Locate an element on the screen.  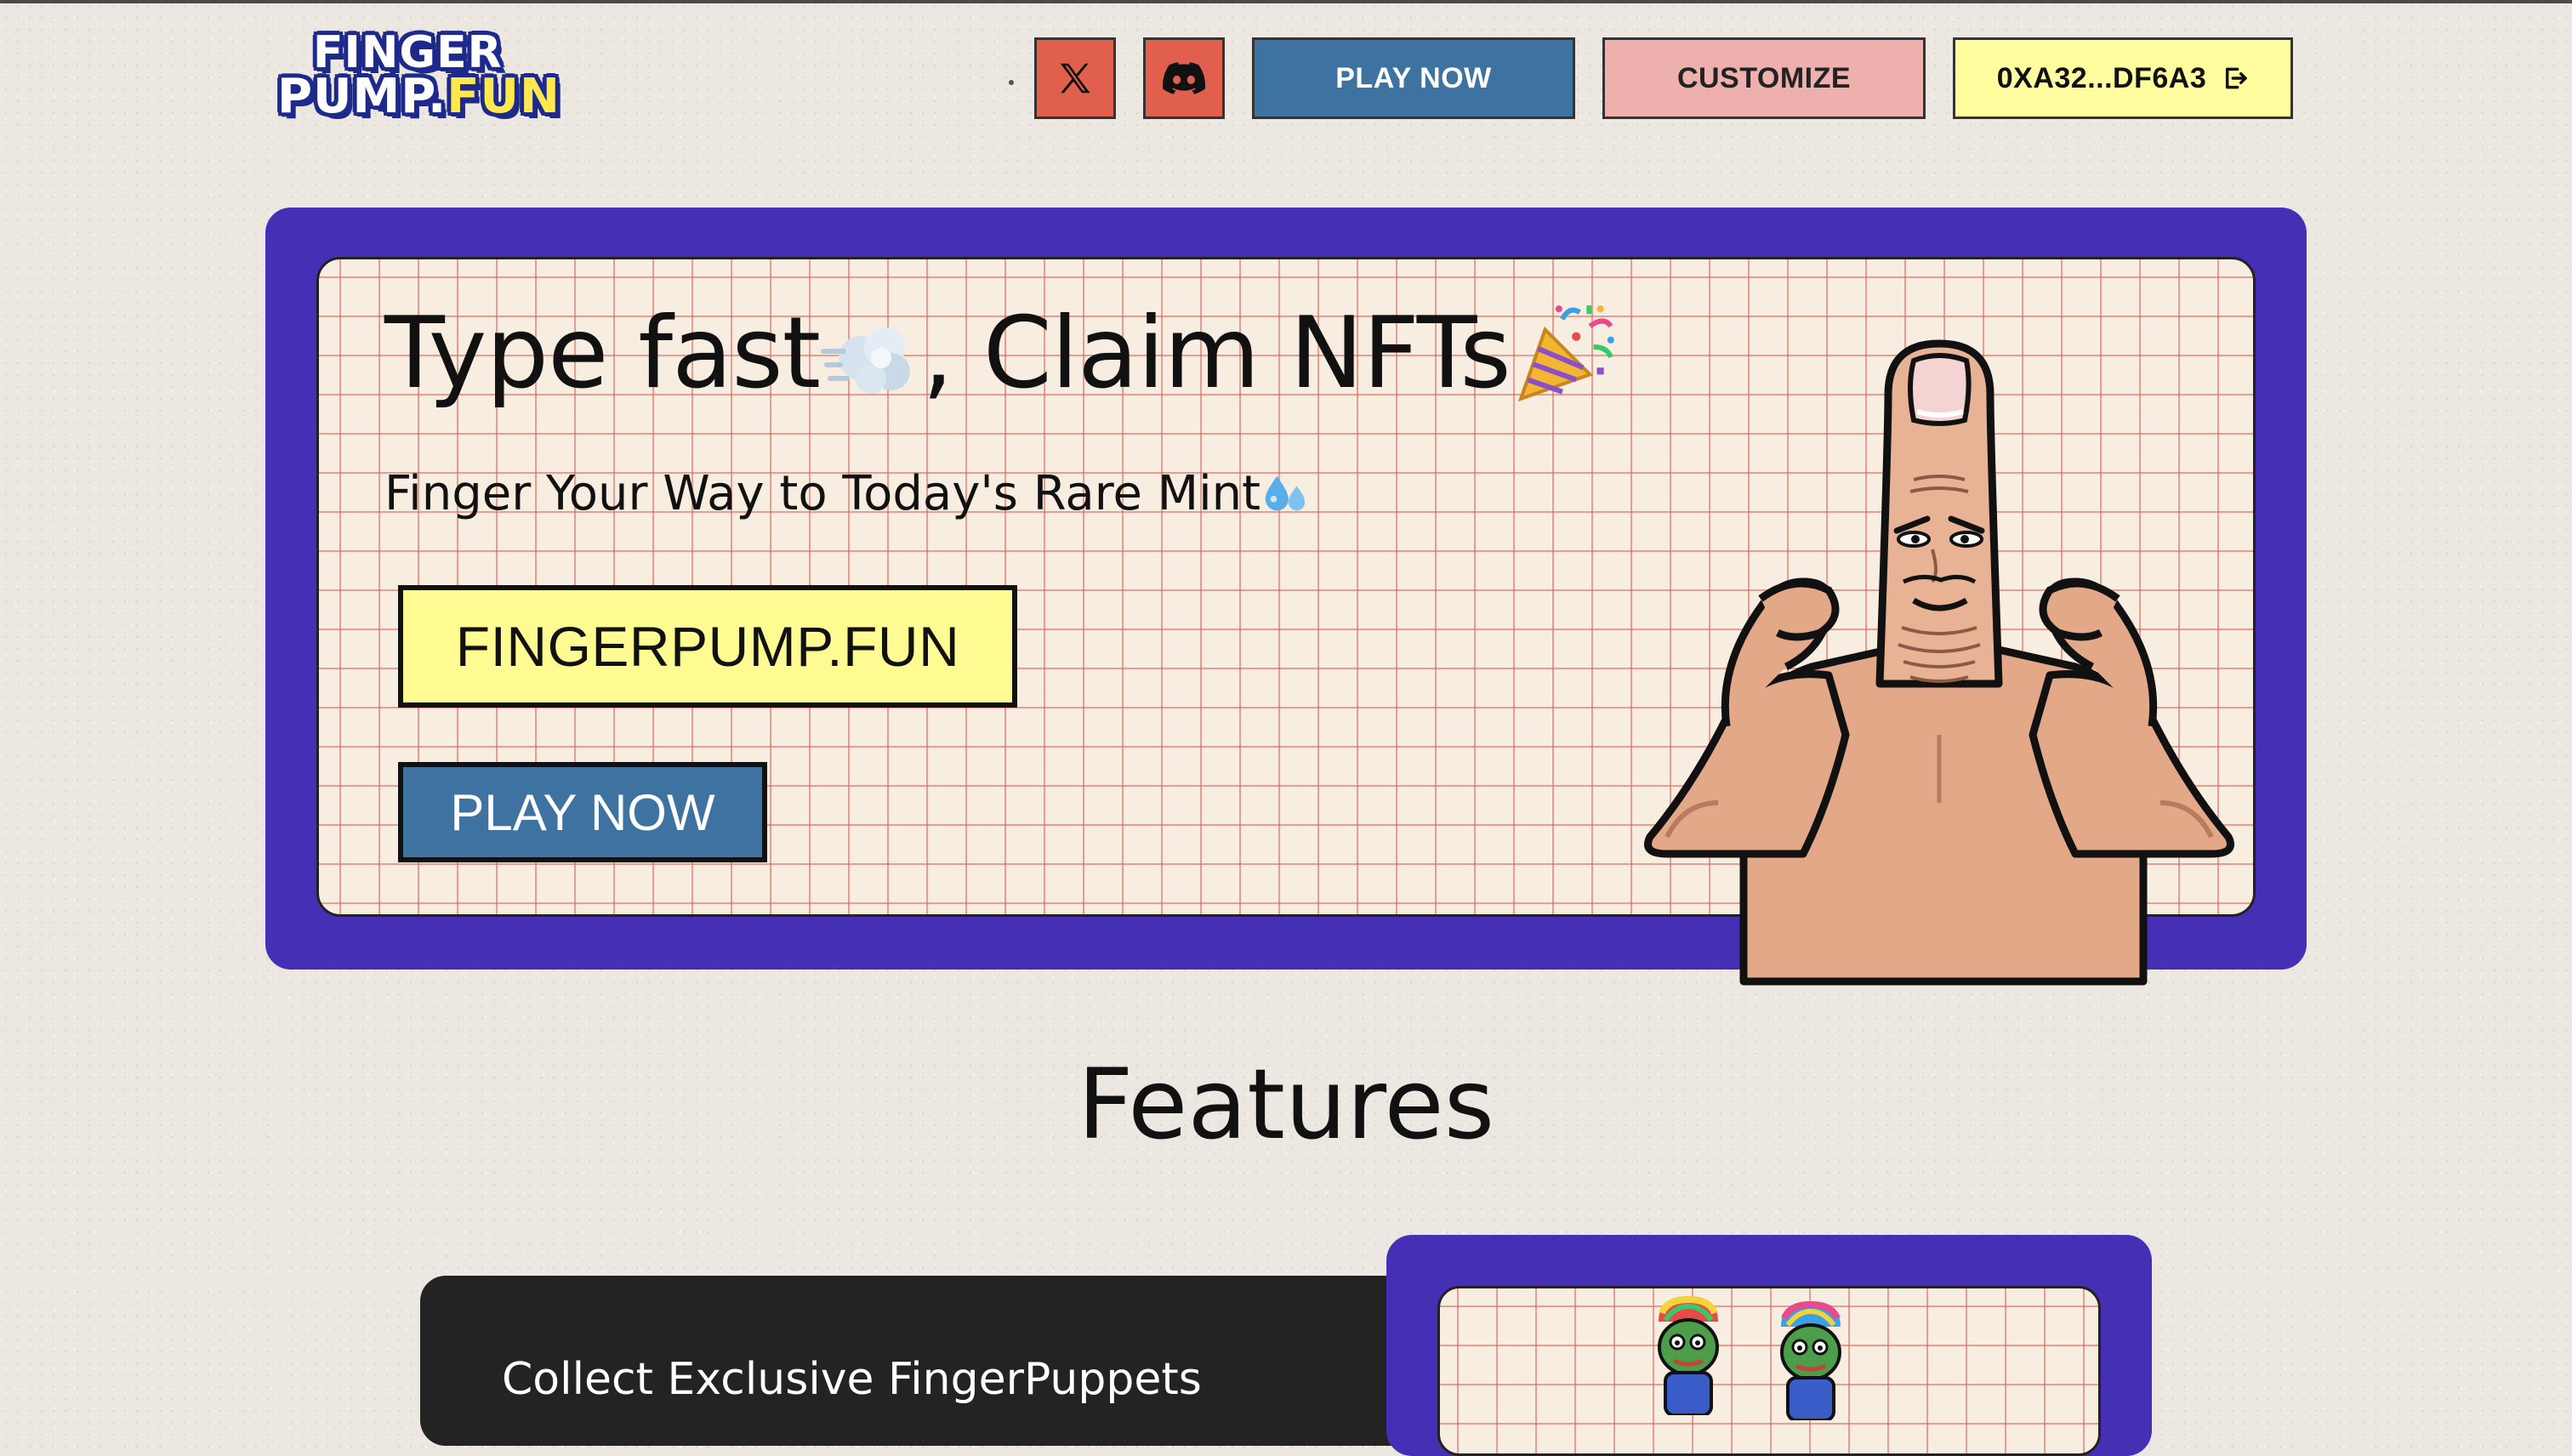
browser-top-edge is located at coordinates (1286, 1).